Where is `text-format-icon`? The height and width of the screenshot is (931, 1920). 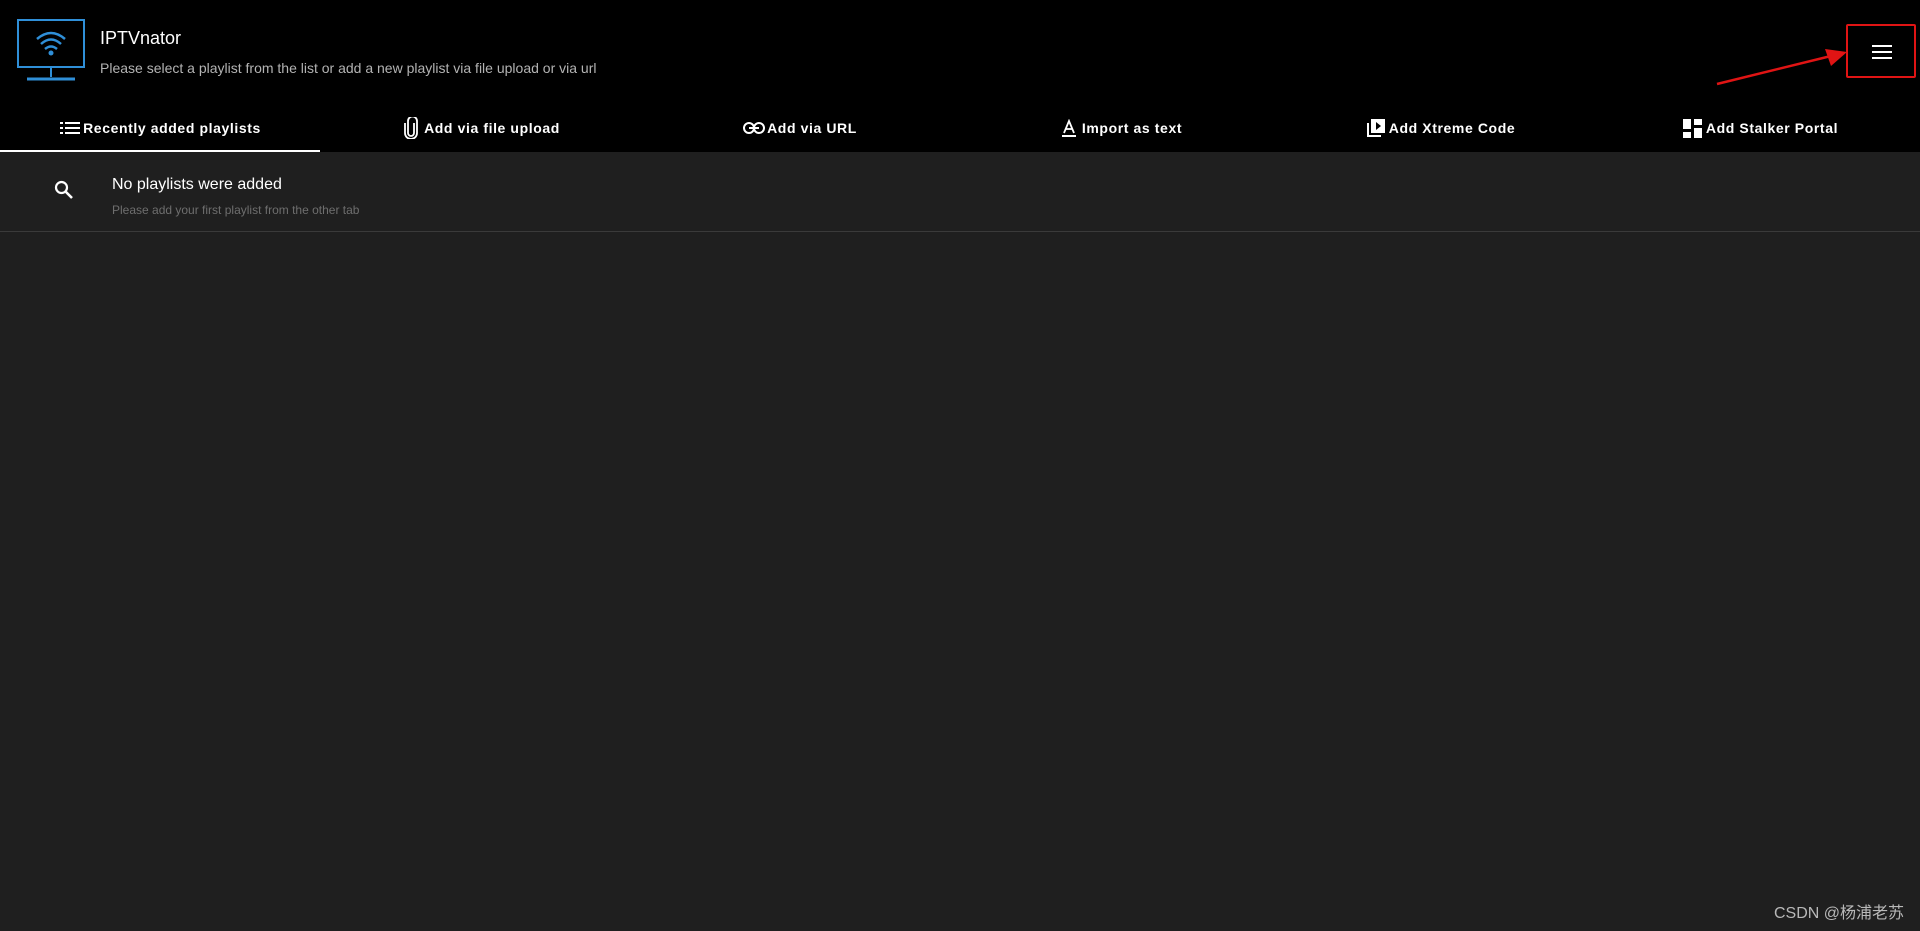
text-format-icon is located at coordinates (1069, 128).